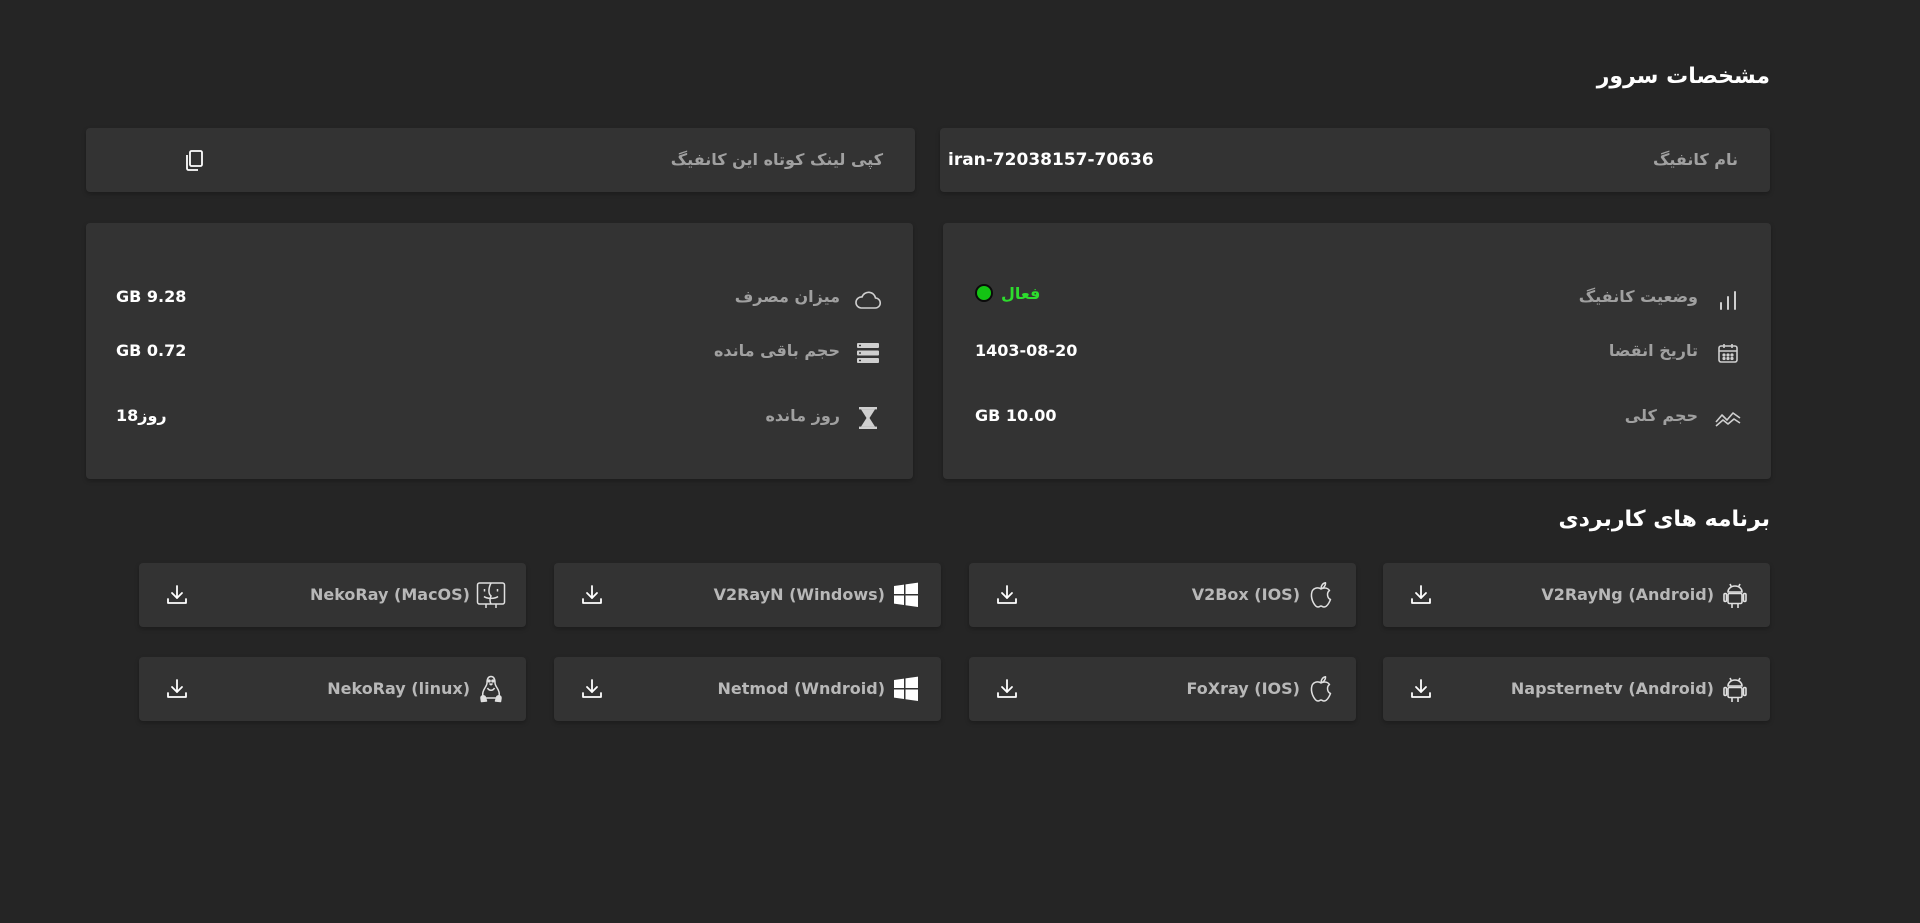  What do you see at coordinates (1683, 76) in the screenshot?
I see `server-specs-title: مشخصات سرور` at bounding box center [1683, 76].